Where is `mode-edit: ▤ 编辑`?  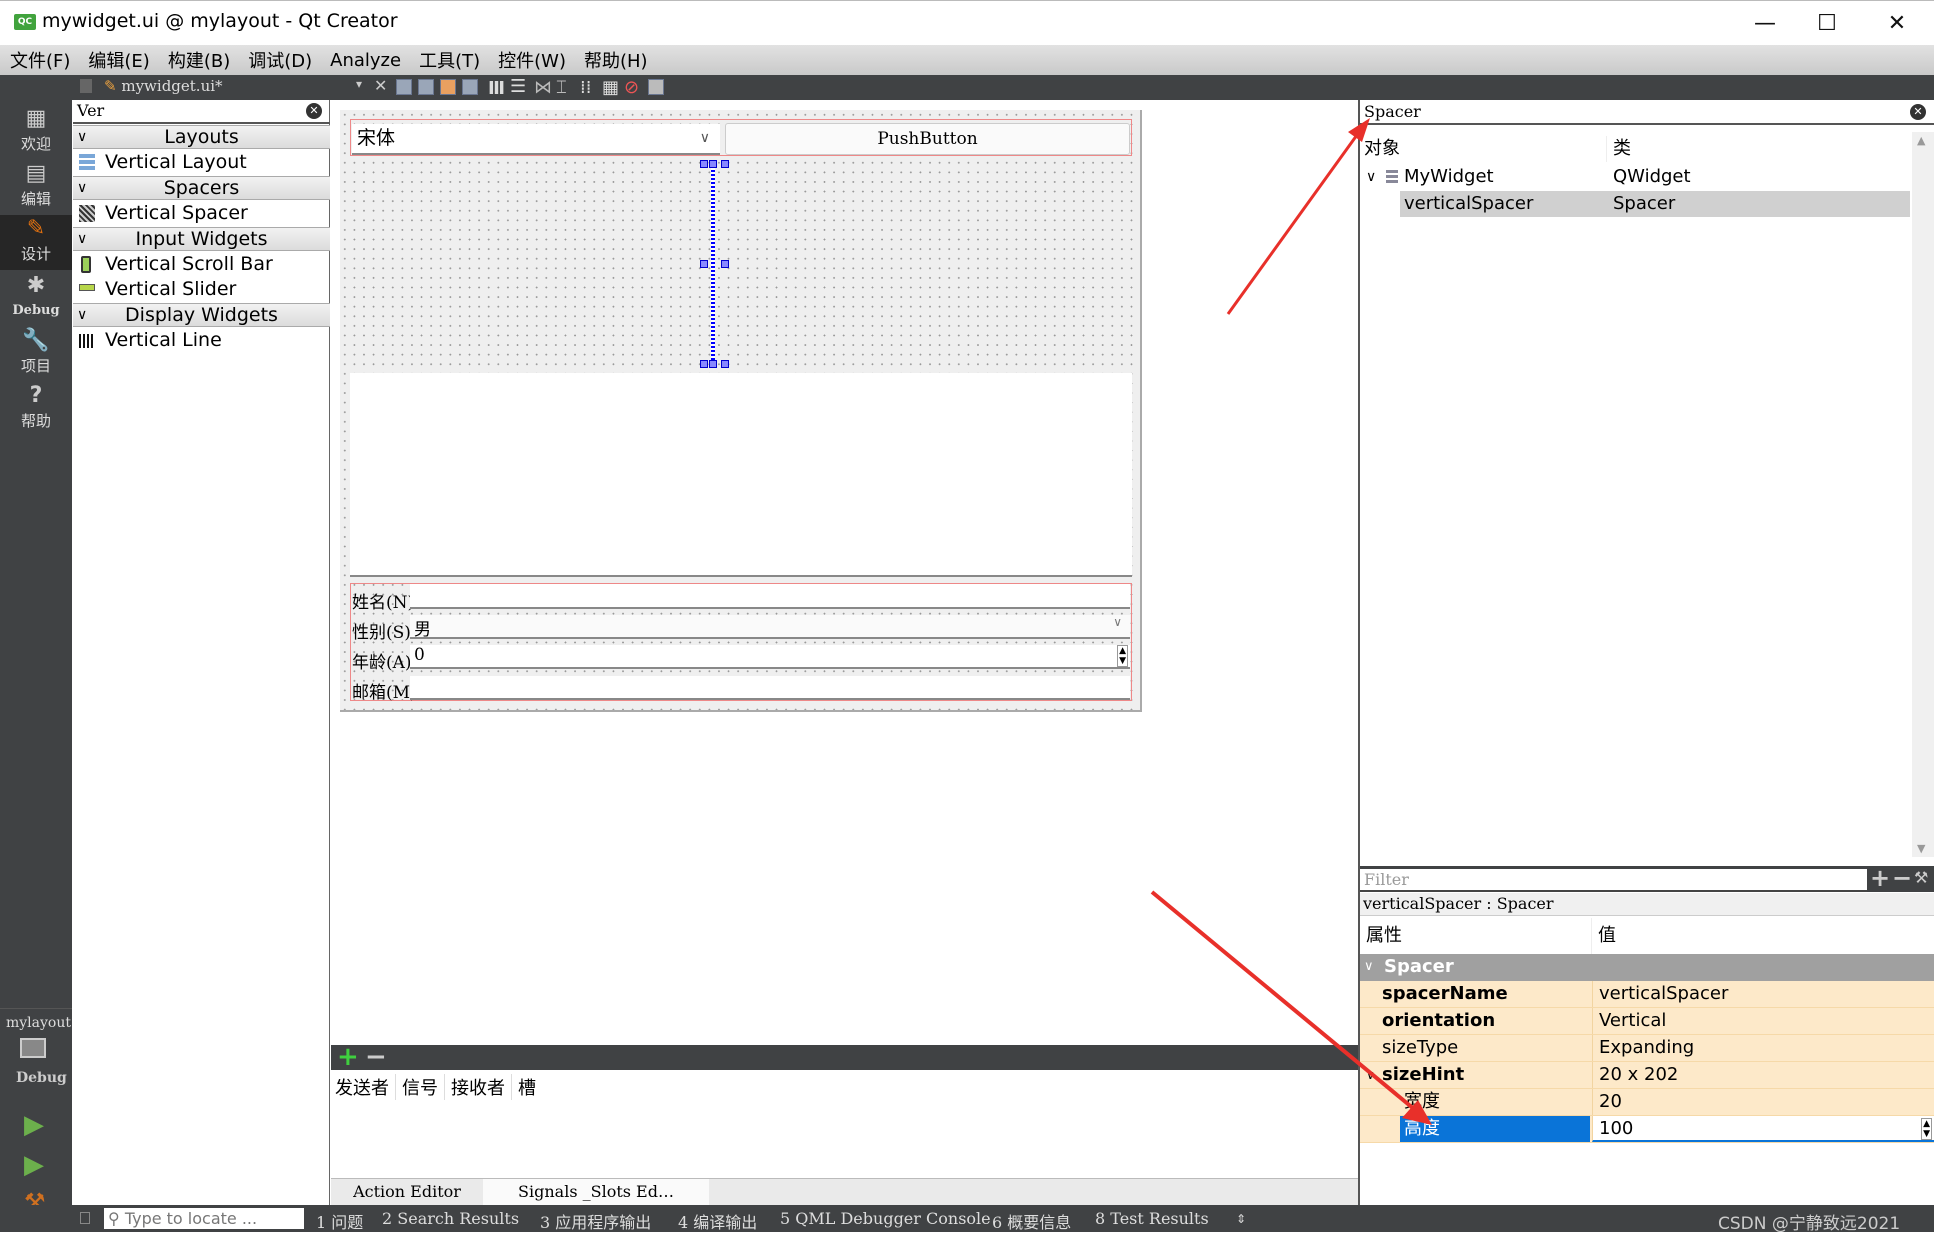 mode-edit: ▤ 编辑 is located at coordinates (36, 187).